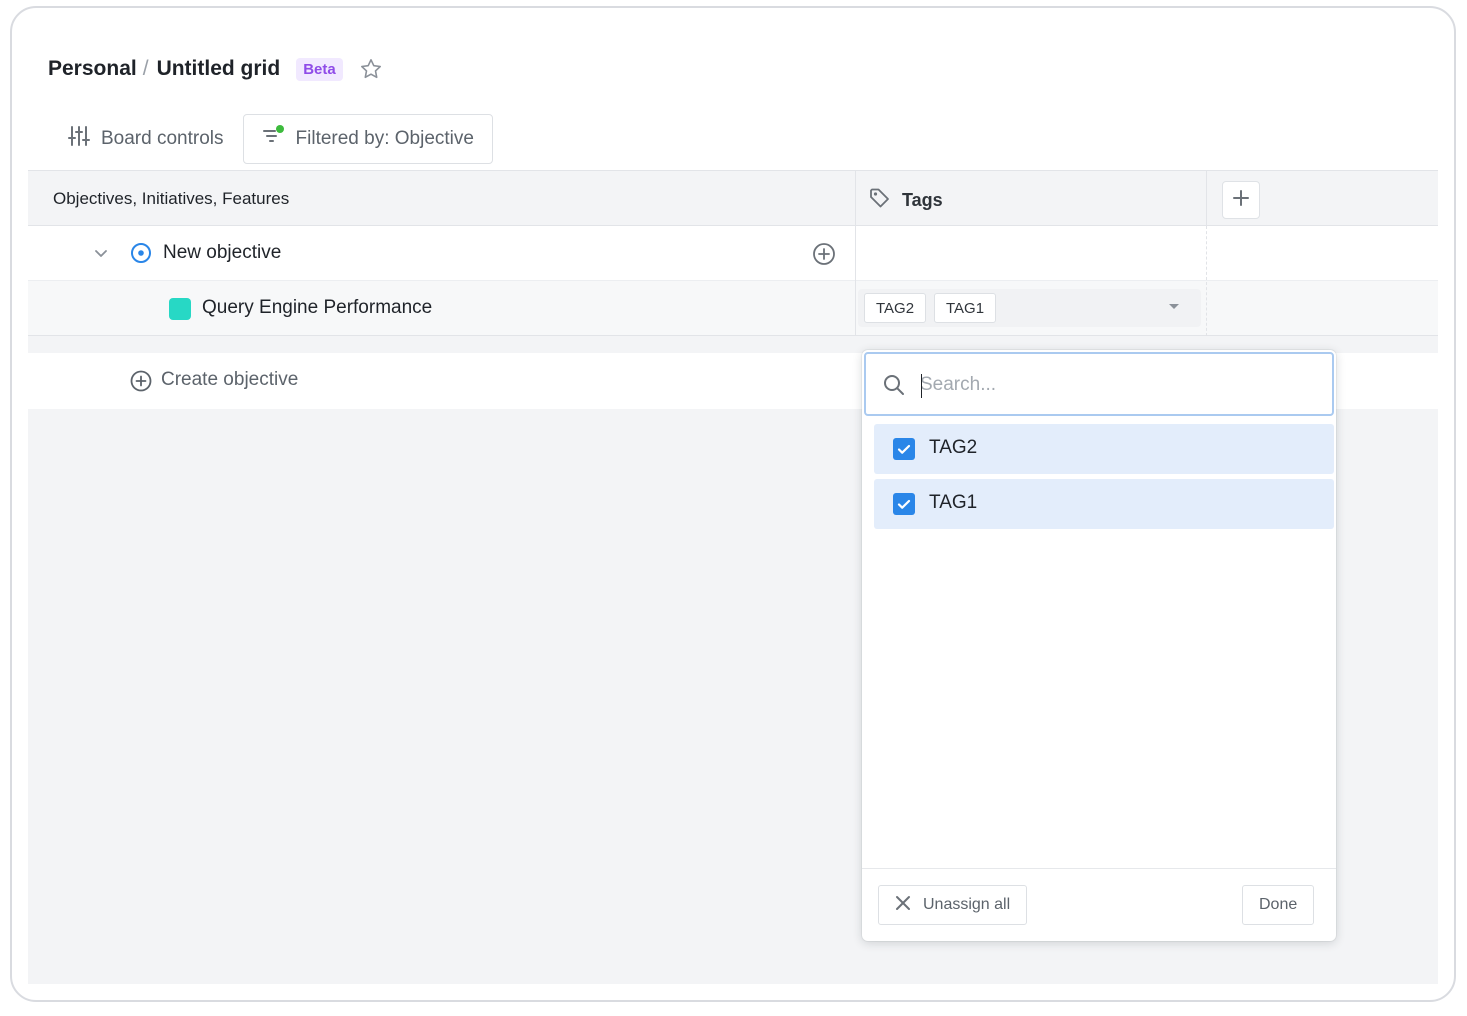 This screenshot has height=1016, width=1467. Describe the element at coordinates (219, 69) in the screenshot. I see `page-title: Untitled grid` at that location.